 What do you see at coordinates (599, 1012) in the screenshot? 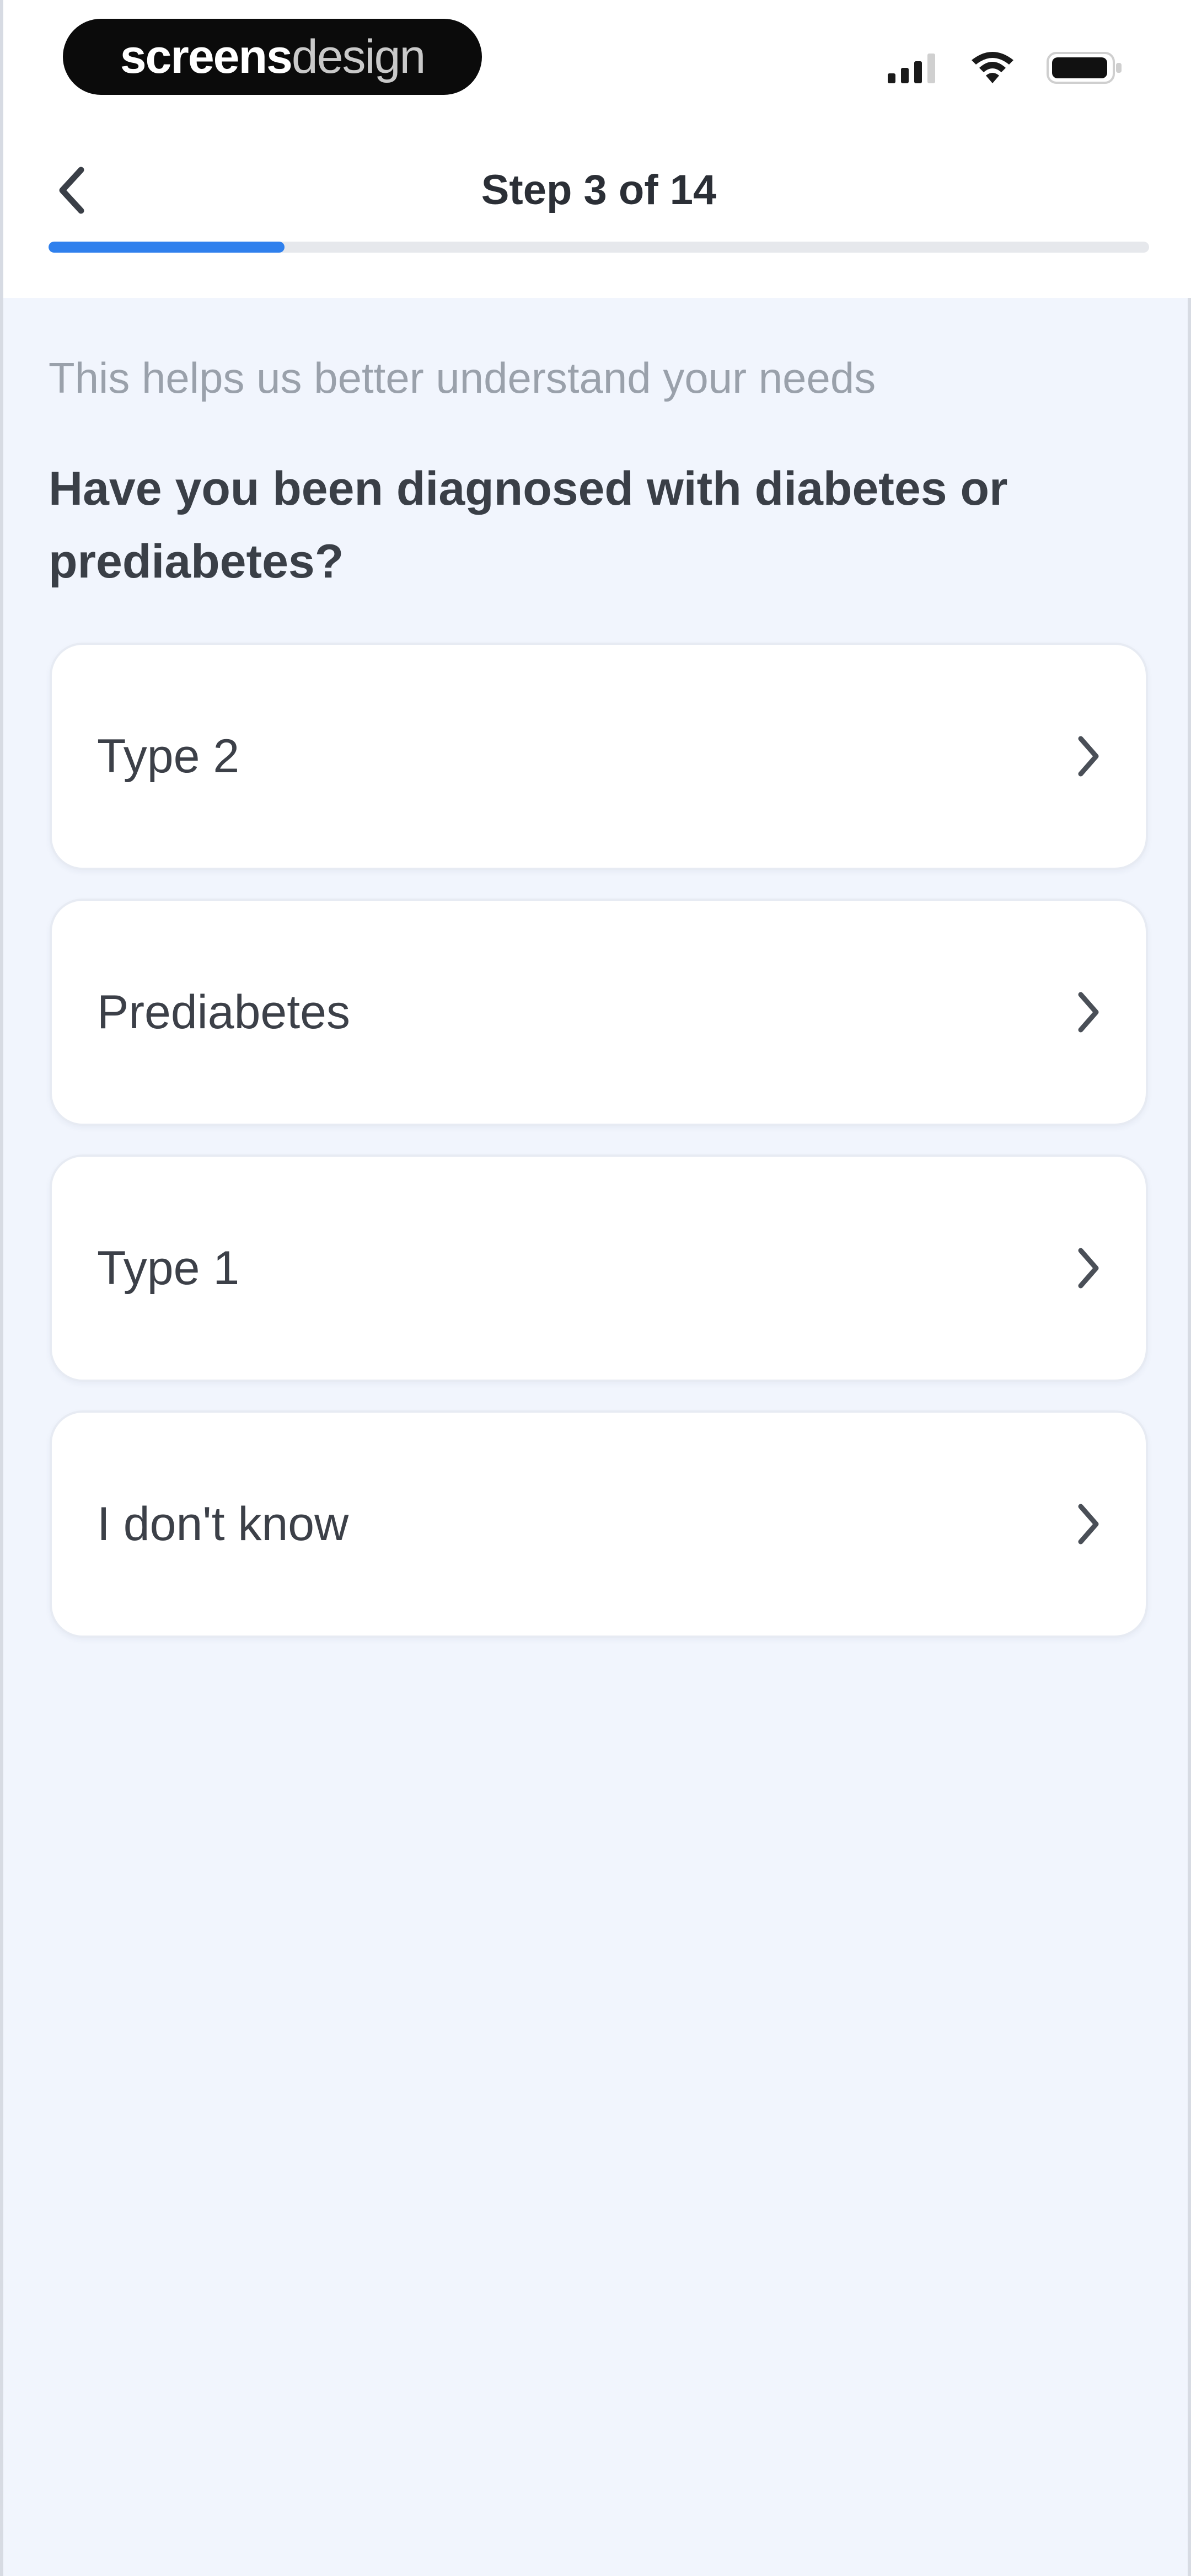
I see `option-prediabetes: Prediabetes` at bounding box center [599, 1012].